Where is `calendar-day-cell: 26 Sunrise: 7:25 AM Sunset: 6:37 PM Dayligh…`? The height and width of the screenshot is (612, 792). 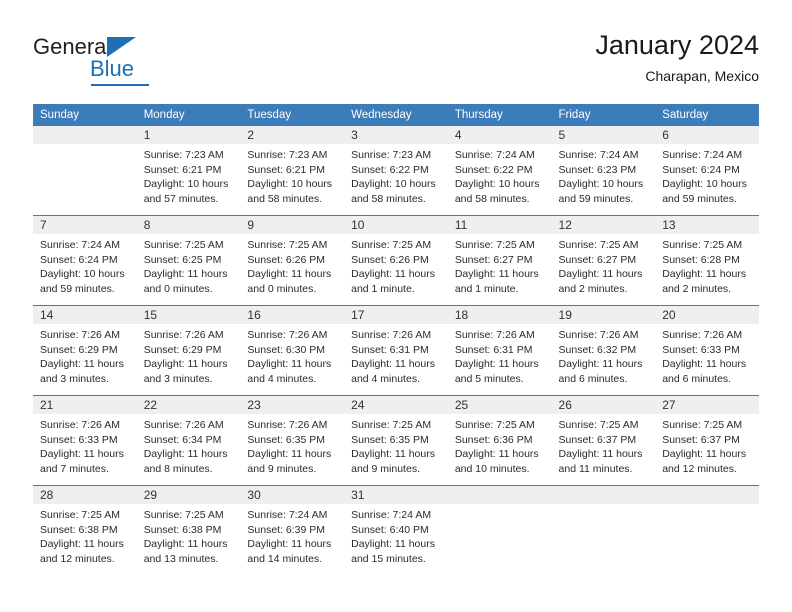 calendar-day-cell: 26 Sunrise: 7:25 AM Sunset: 6:37 PM Dayligh… is located at coordinates (603, 440).